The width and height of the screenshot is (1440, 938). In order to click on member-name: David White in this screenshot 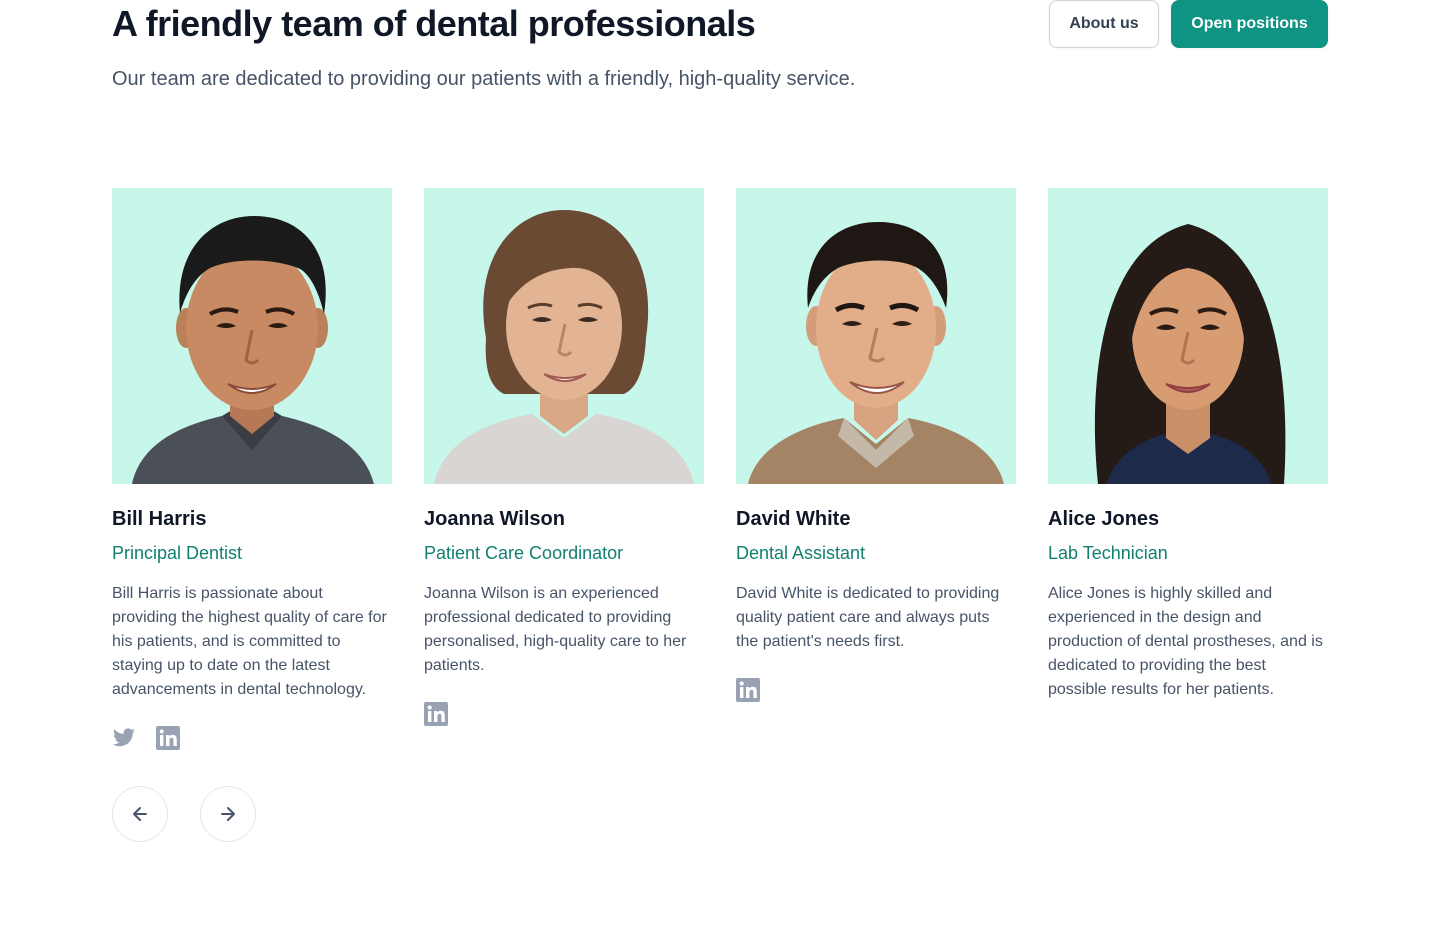, I will do `click(793, 519)`.